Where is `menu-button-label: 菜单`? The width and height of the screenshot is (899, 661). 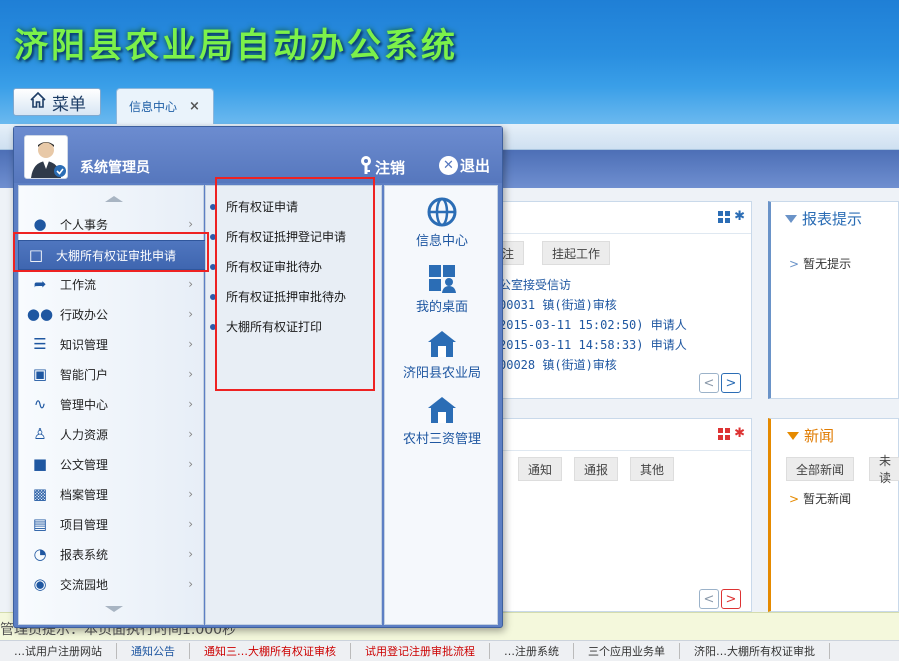
menu-button-label: 菜单 is located at coordinates (69, 104).